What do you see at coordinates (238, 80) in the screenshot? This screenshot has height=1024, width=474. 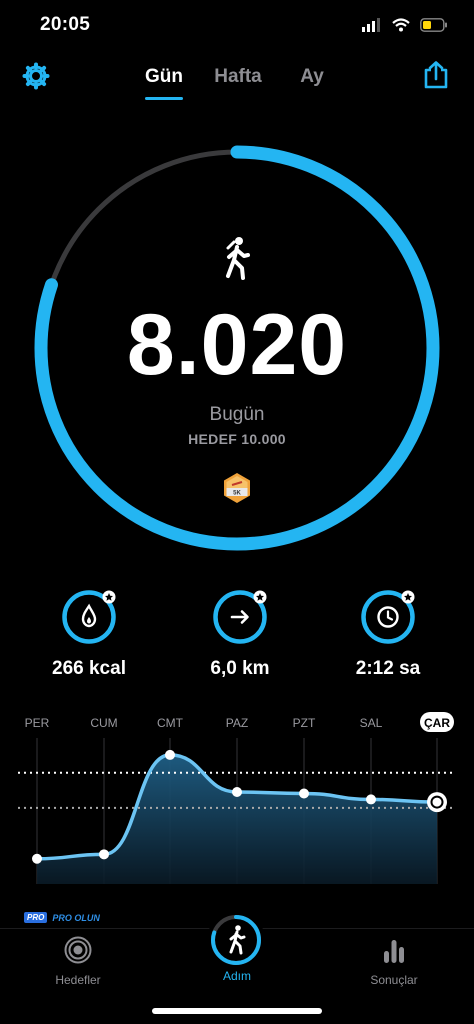 I see `tab-week: Hafta` at bounding box center [238, 80].